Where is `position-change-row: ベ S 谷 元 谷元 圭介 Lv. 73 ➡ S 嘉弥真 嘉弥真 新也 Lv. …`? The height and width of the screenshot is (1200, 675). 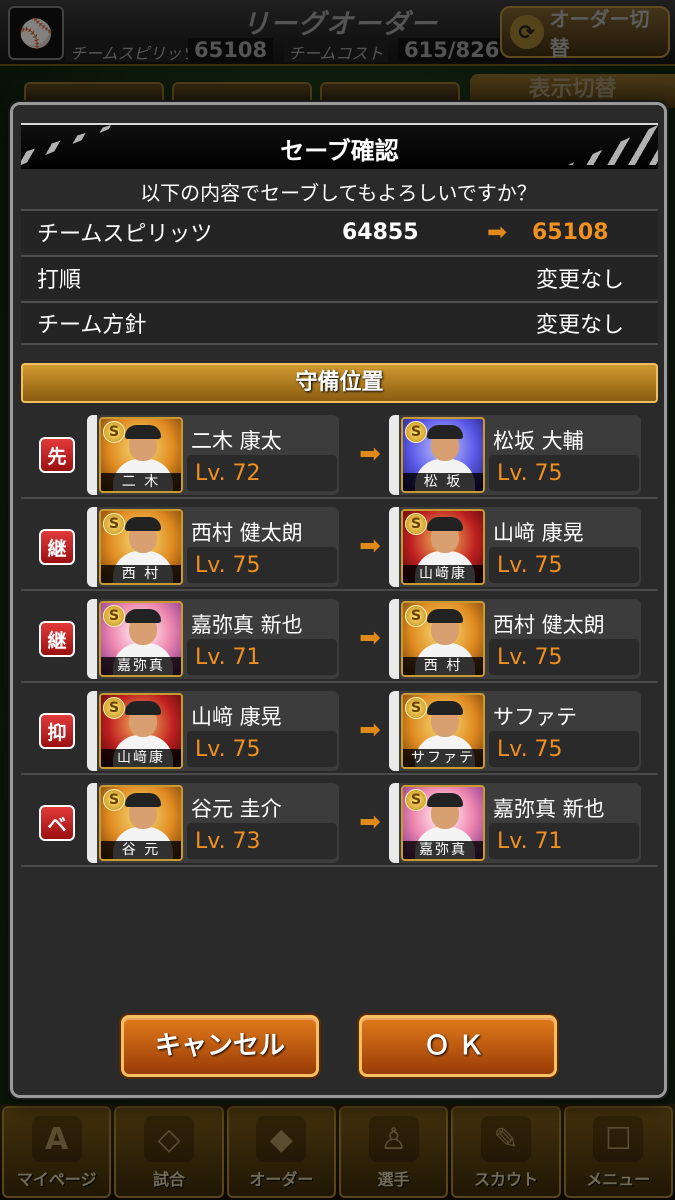
position-change-row: ベ S 谷 元 谷元 圭介 Lv. 73 ➡ S 嘉弥真 嘉弥真 新也 Lv. … is located at coordinates (339, 822).